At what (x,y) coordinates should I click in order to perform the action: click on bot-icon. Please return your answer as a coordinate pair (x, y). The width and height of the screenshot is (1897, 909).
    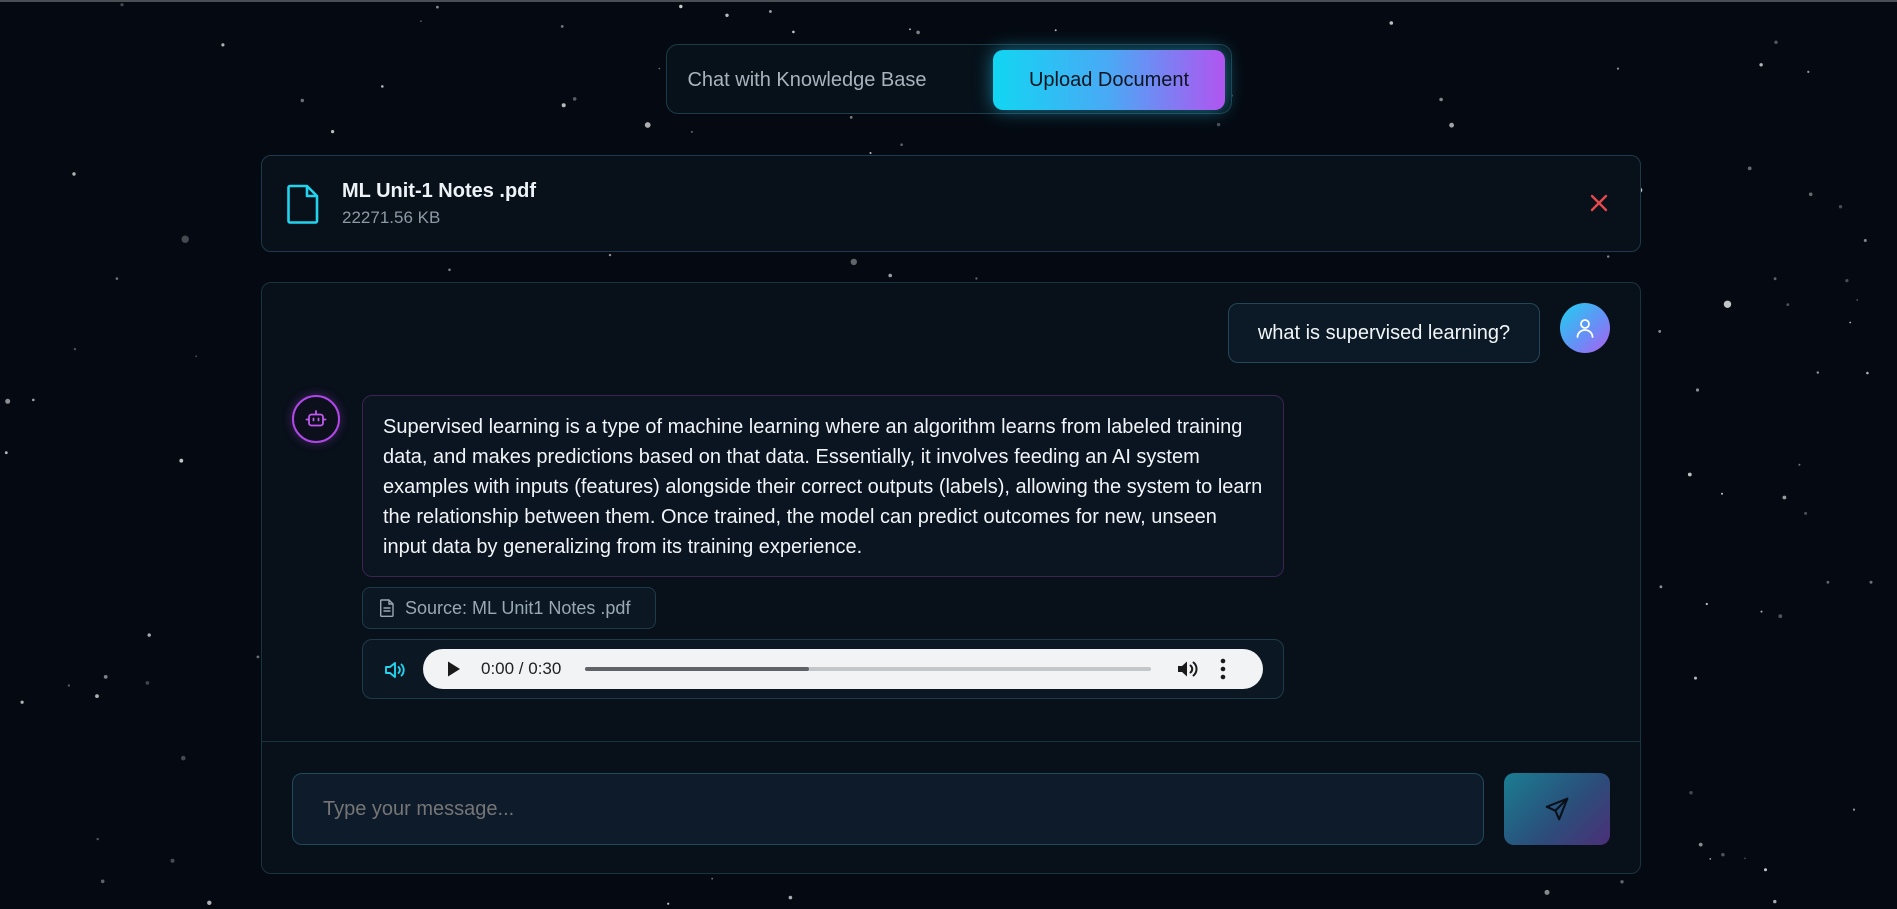
    Looking at the image, I should click on (316, 418).